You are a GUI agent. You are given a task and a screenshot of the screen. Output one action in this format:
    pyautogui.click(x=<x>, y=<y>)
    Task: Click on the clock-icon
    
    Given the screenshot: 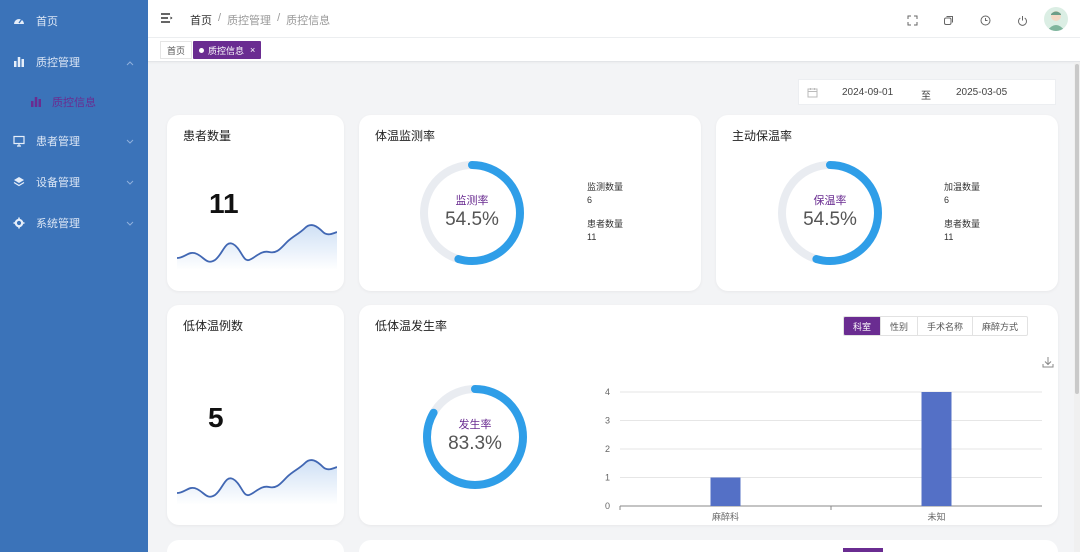 What is the action you would take?
    pyautogui.click(x=985, y=22)
    